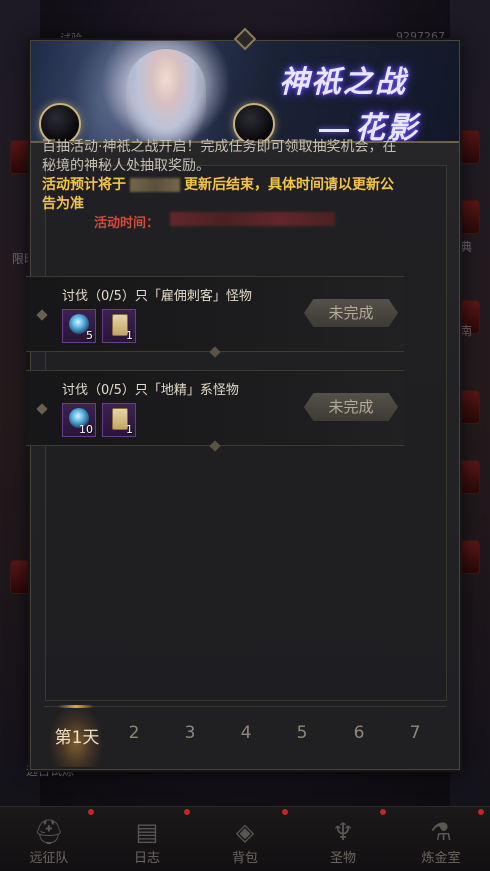  What do you see at coordinates (334, 130) in the screenshot?
I see `banner-dash-icon` at bounding box center [334, 130].